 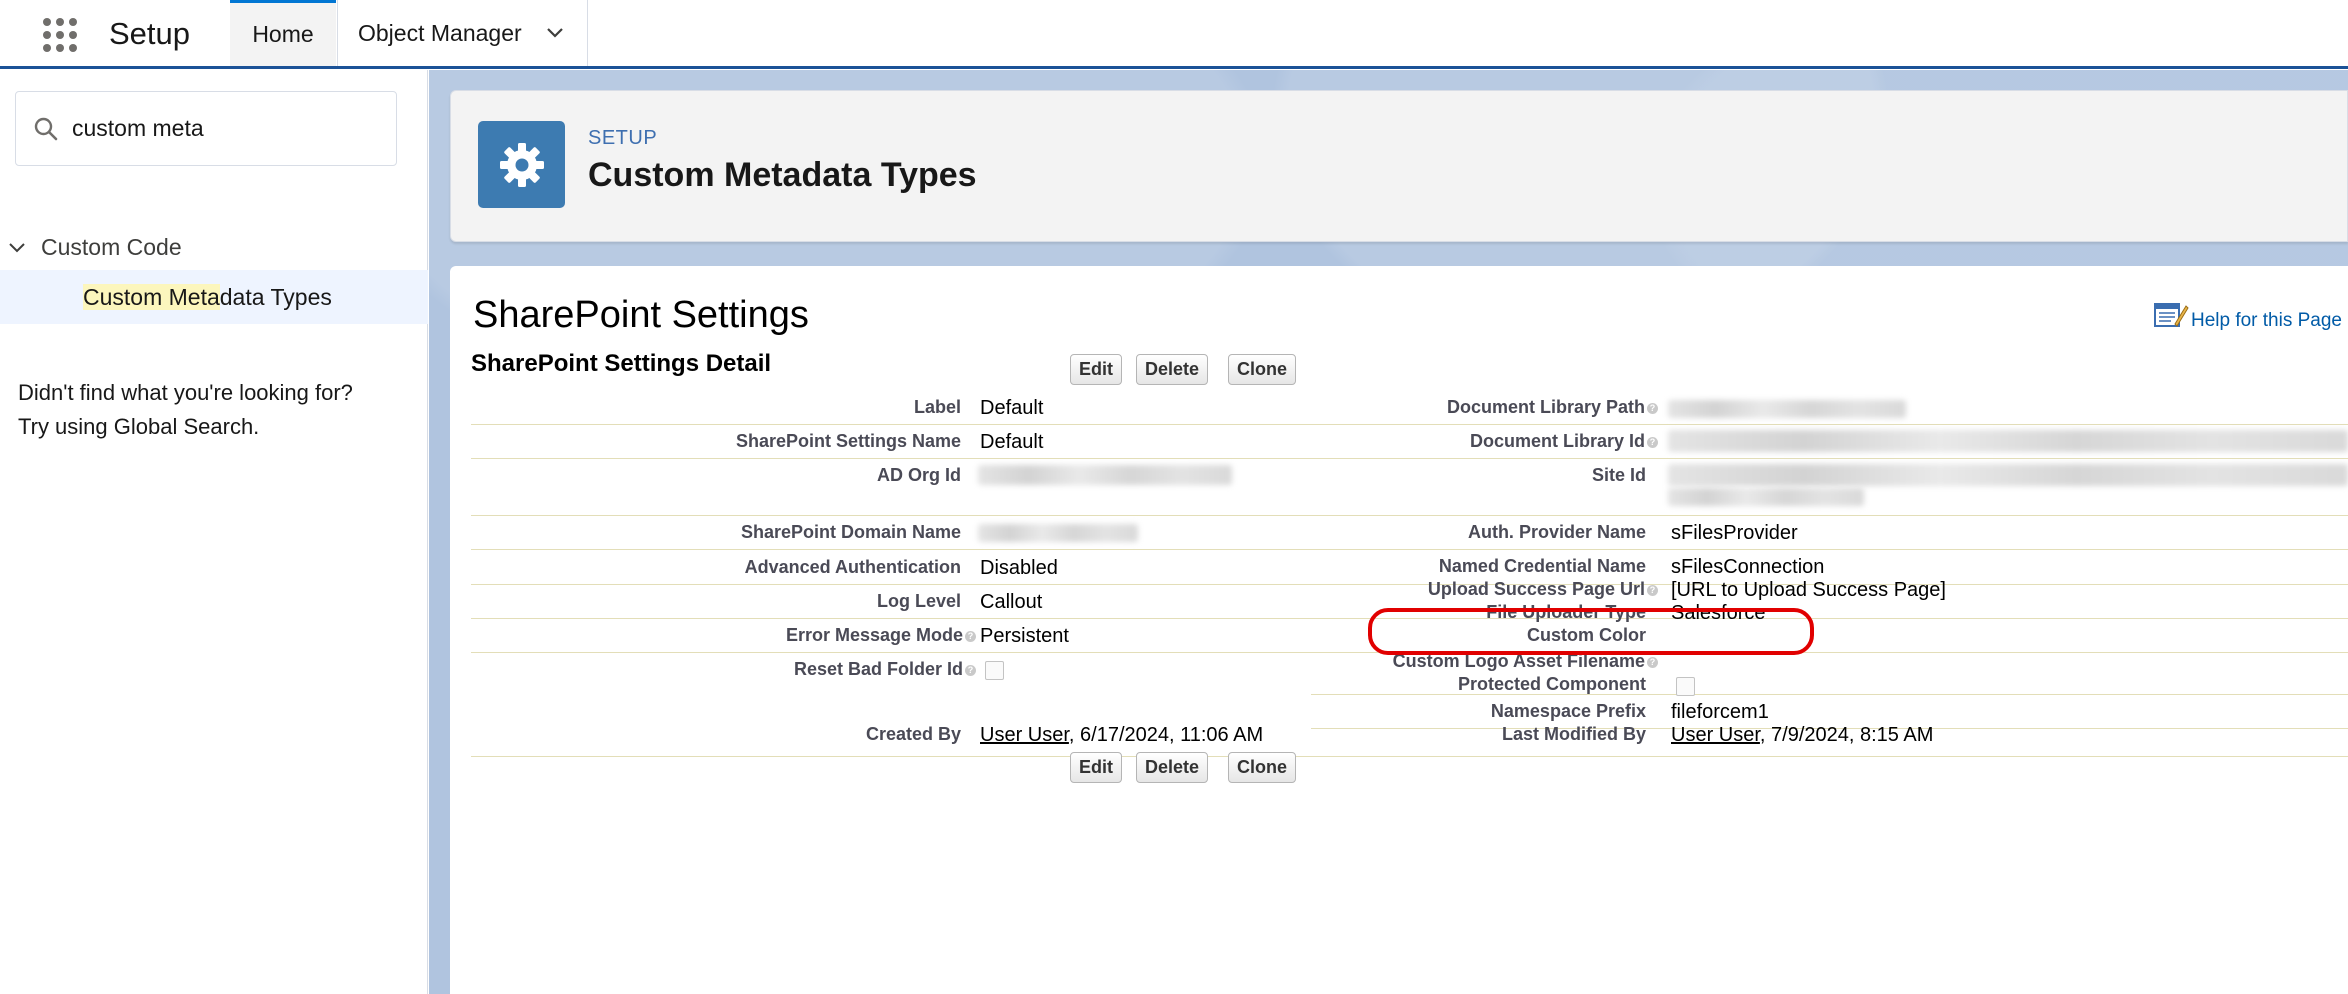 I want to click on breadcrumb: SETUP, so click(x=623, y=138).